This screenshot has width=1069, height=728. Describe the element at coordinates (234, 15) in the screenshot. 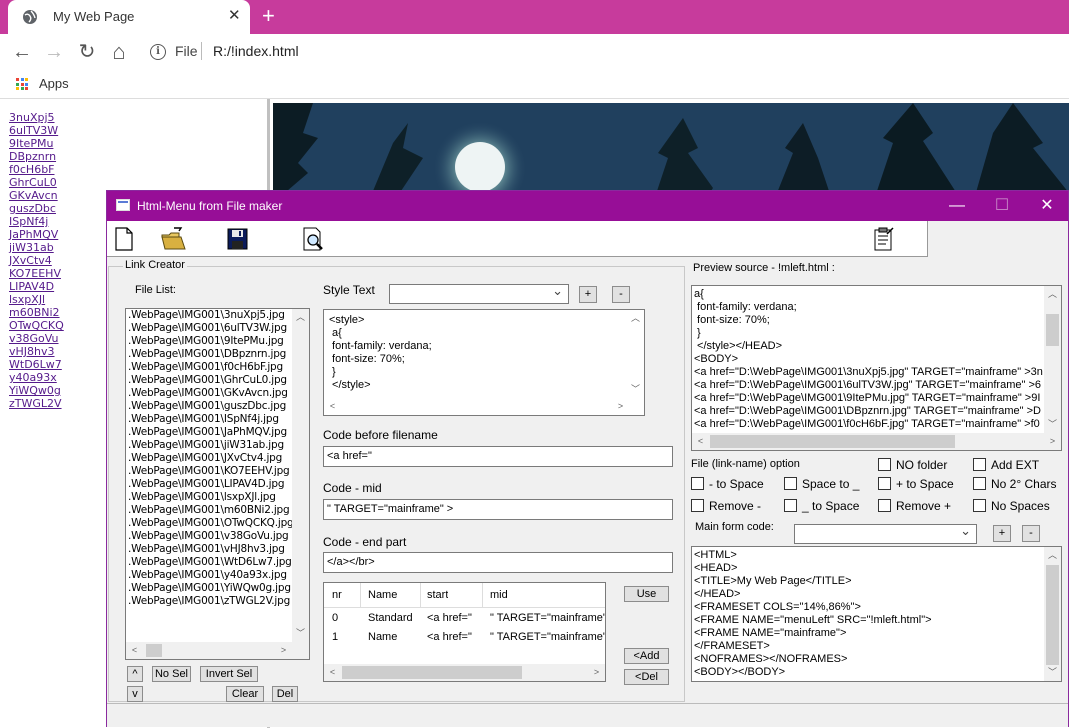

I see `tab-close-icon: ✕` at that location.